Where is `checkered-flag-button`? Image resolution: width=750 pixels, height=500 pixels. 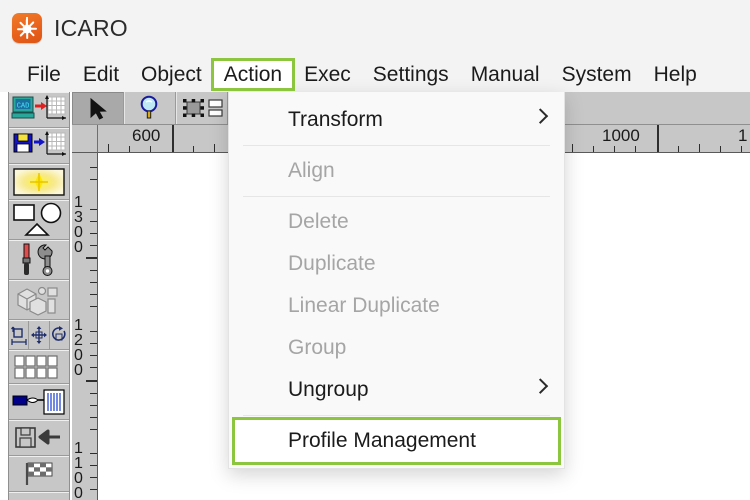 checkered-flag-button is located at coordinates (39, 474).